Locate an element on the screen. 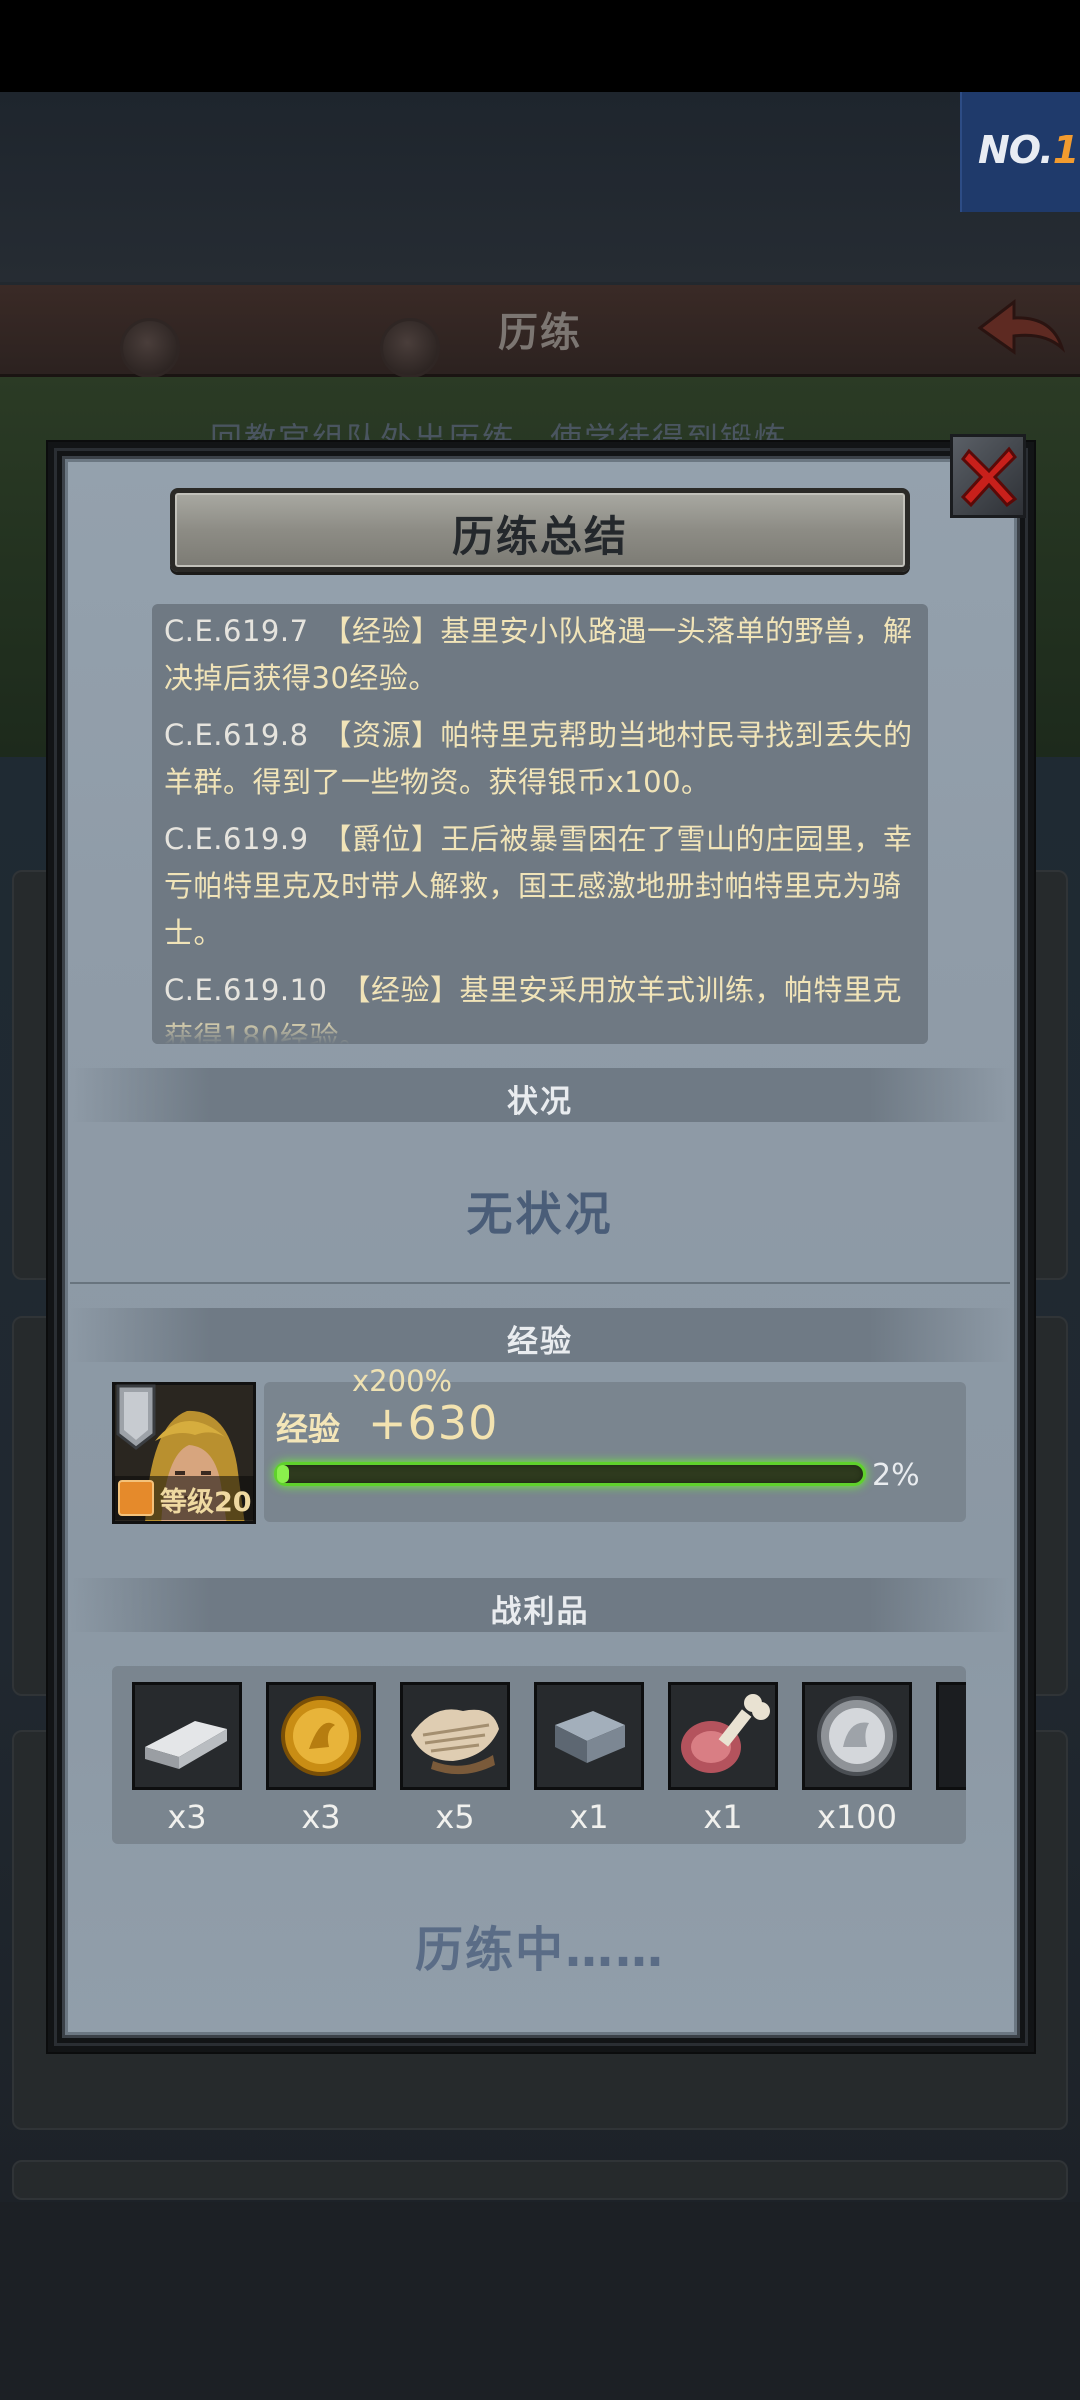 The image size is (1080, 2400). background-header-title: 历练 is located at coordinates (540, 333).